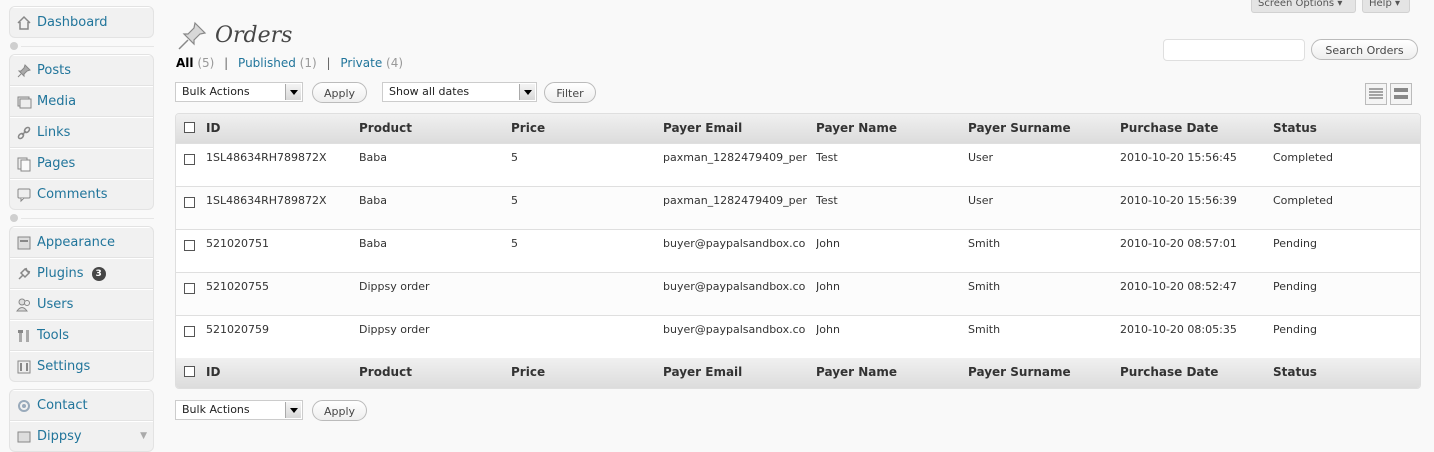  What do you see at coordinates (1295, 329) in the screenshot?
I see `cell-status: Pending` at bounding box center [1295, 329].